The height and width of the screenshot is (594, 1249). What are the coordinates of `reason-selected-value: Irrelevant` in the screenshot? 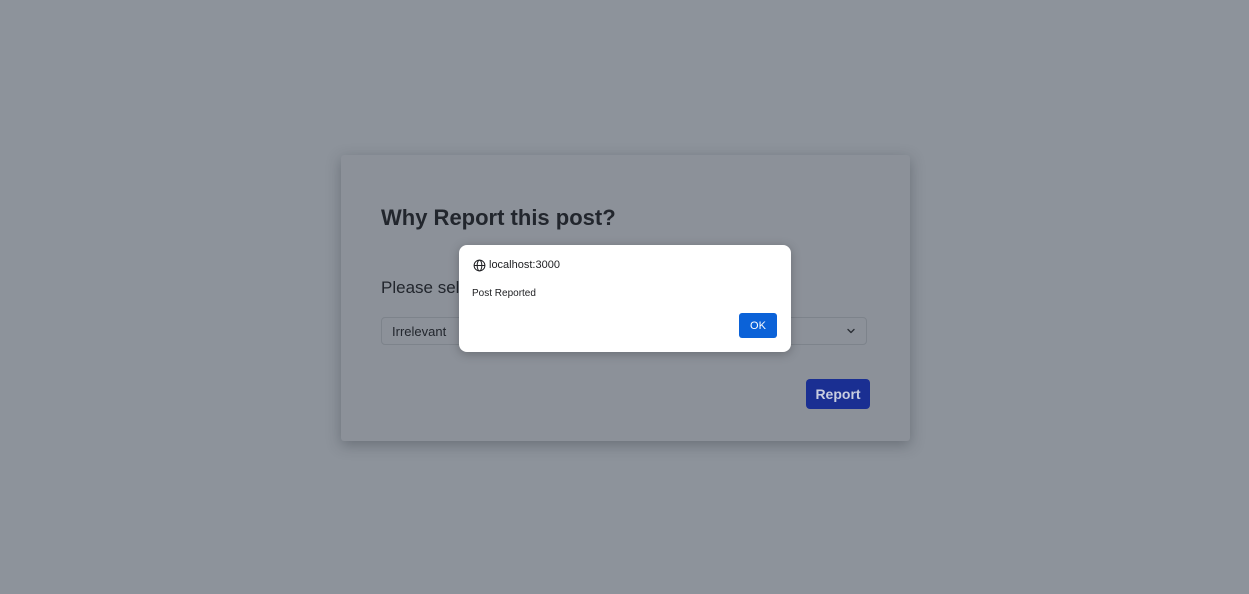 It's located at (419, 331).